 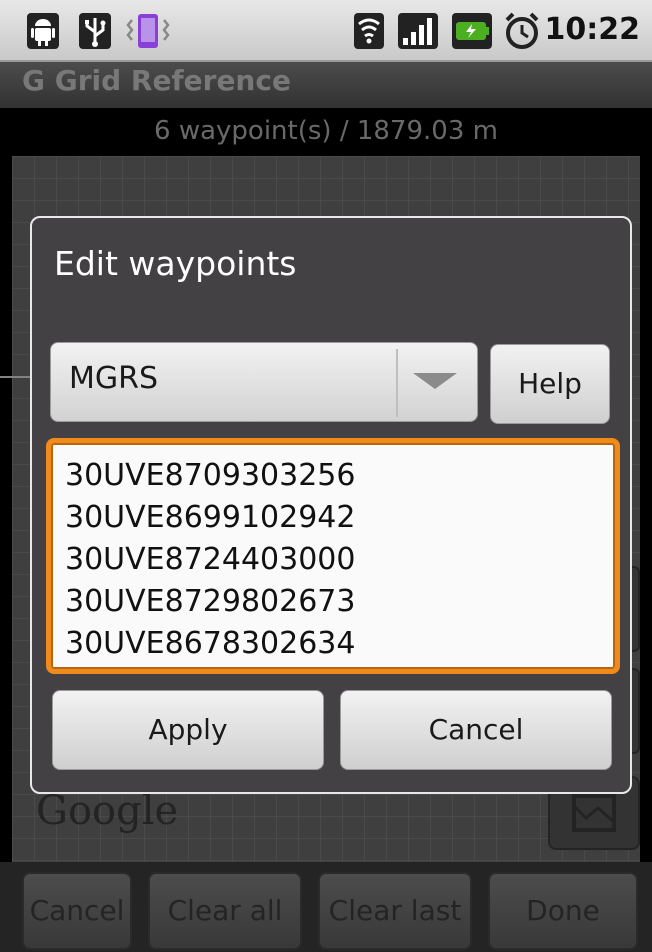 What do you see at coordinates (175, 263) in the screenshot?
I see `dialog-title: Edit waypoints` at bounding box center [175, 263].